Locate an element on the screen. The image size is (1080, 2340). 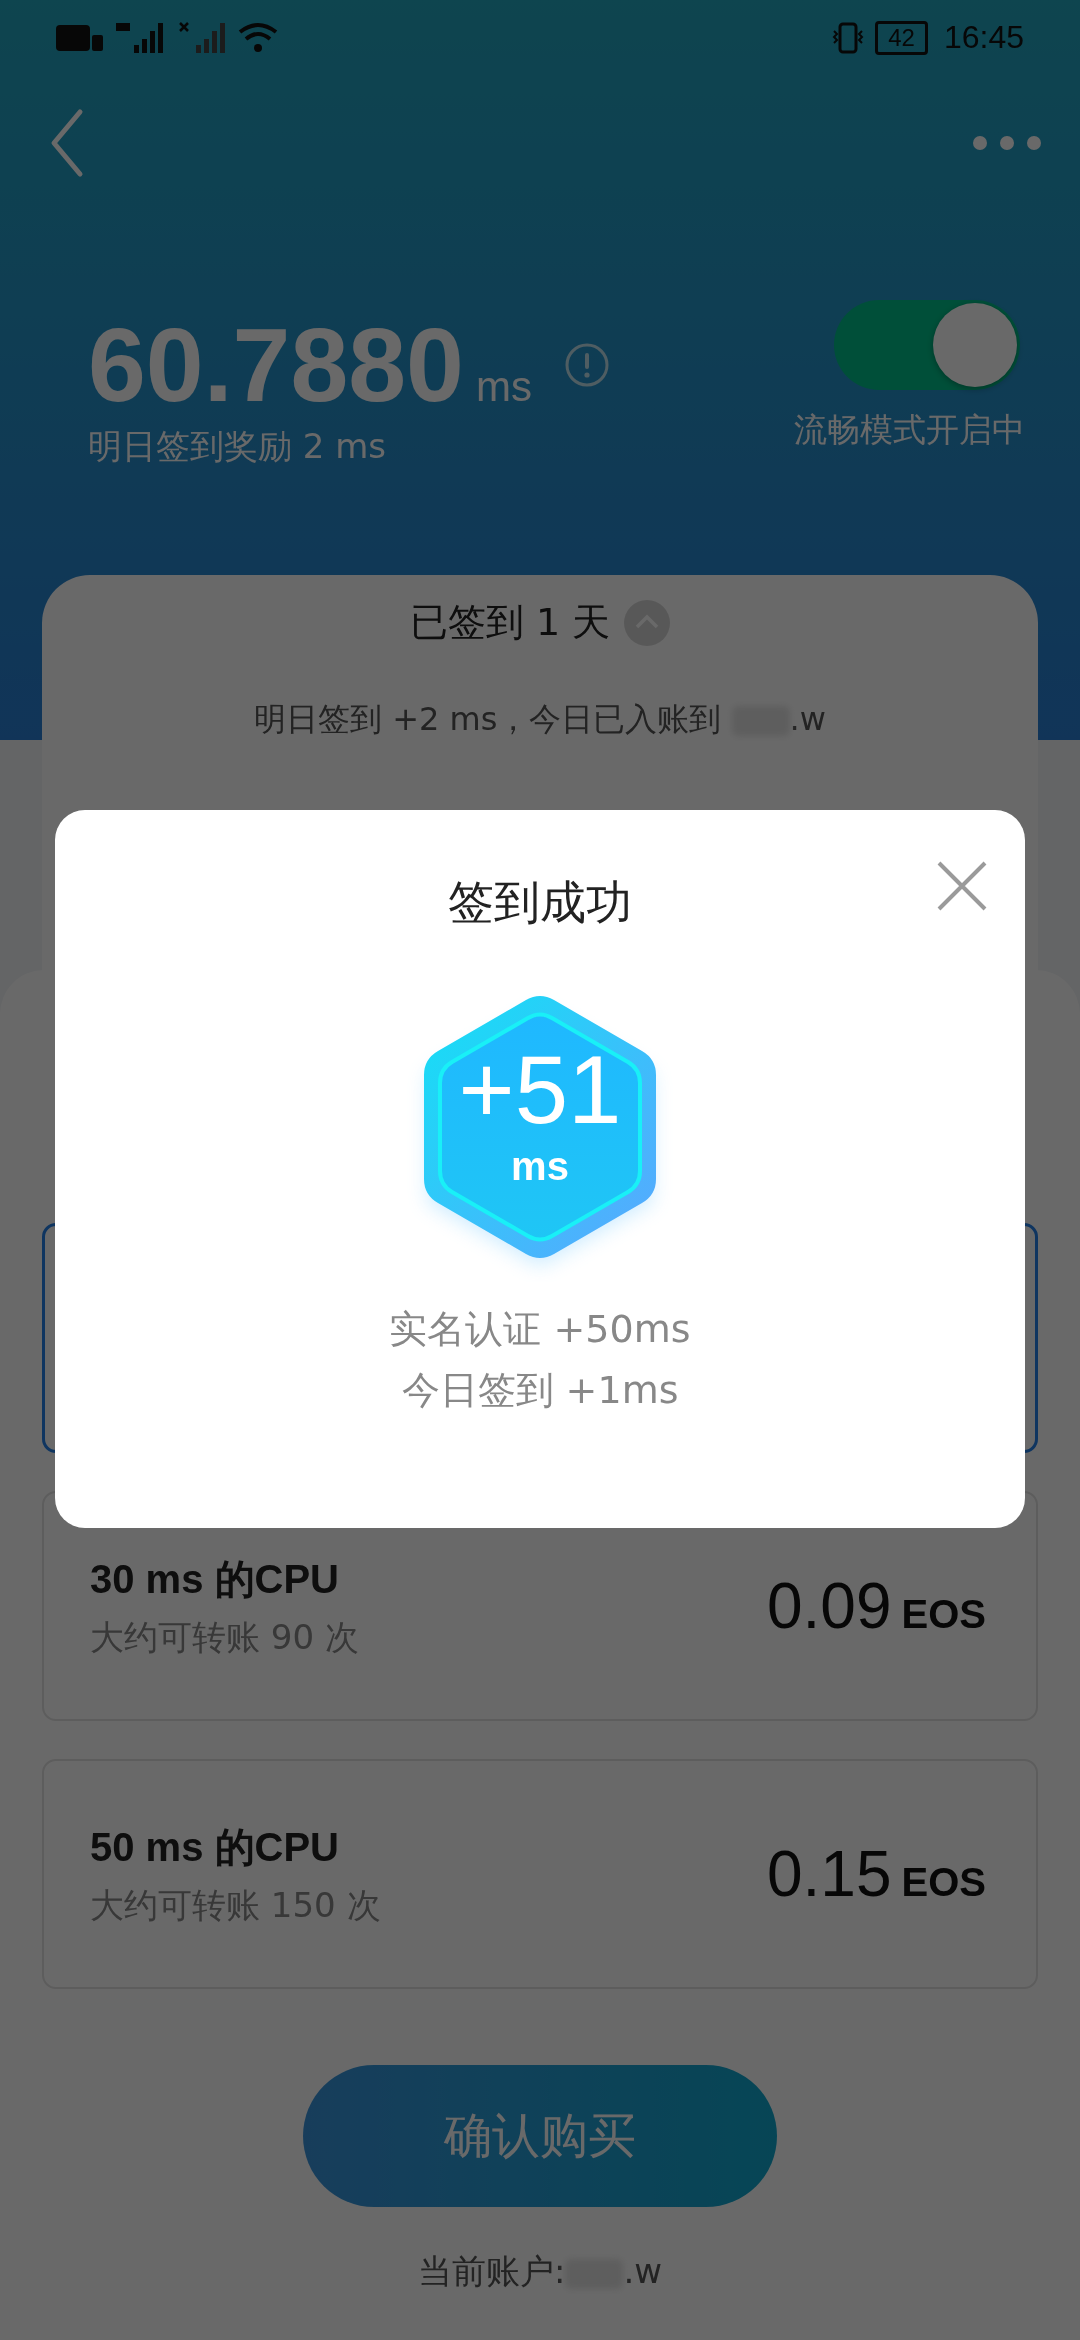
plan-title: 30 ms 的CPU is located at coordinates (215, 1579).